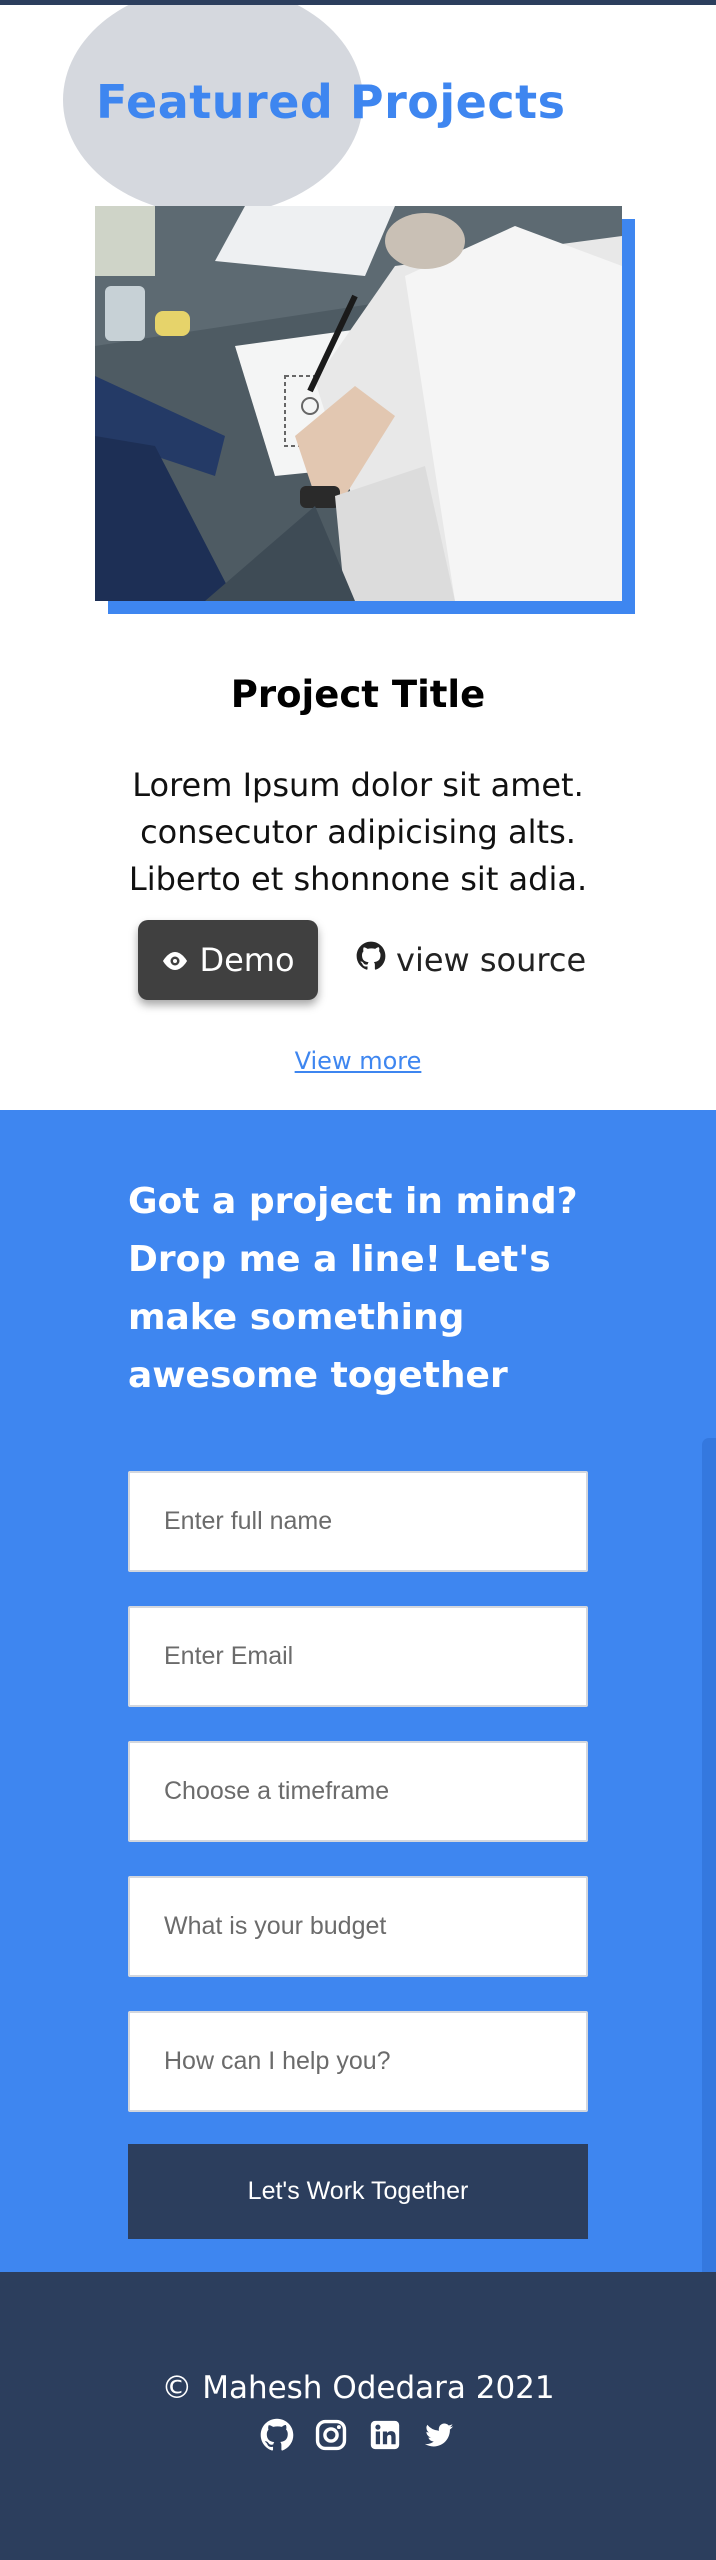 The image size is (716, 2560). What do you see at coordinates (491, 960) in the screenshot?
I see `view-source-label: view source` at bounding box center [491, 960].